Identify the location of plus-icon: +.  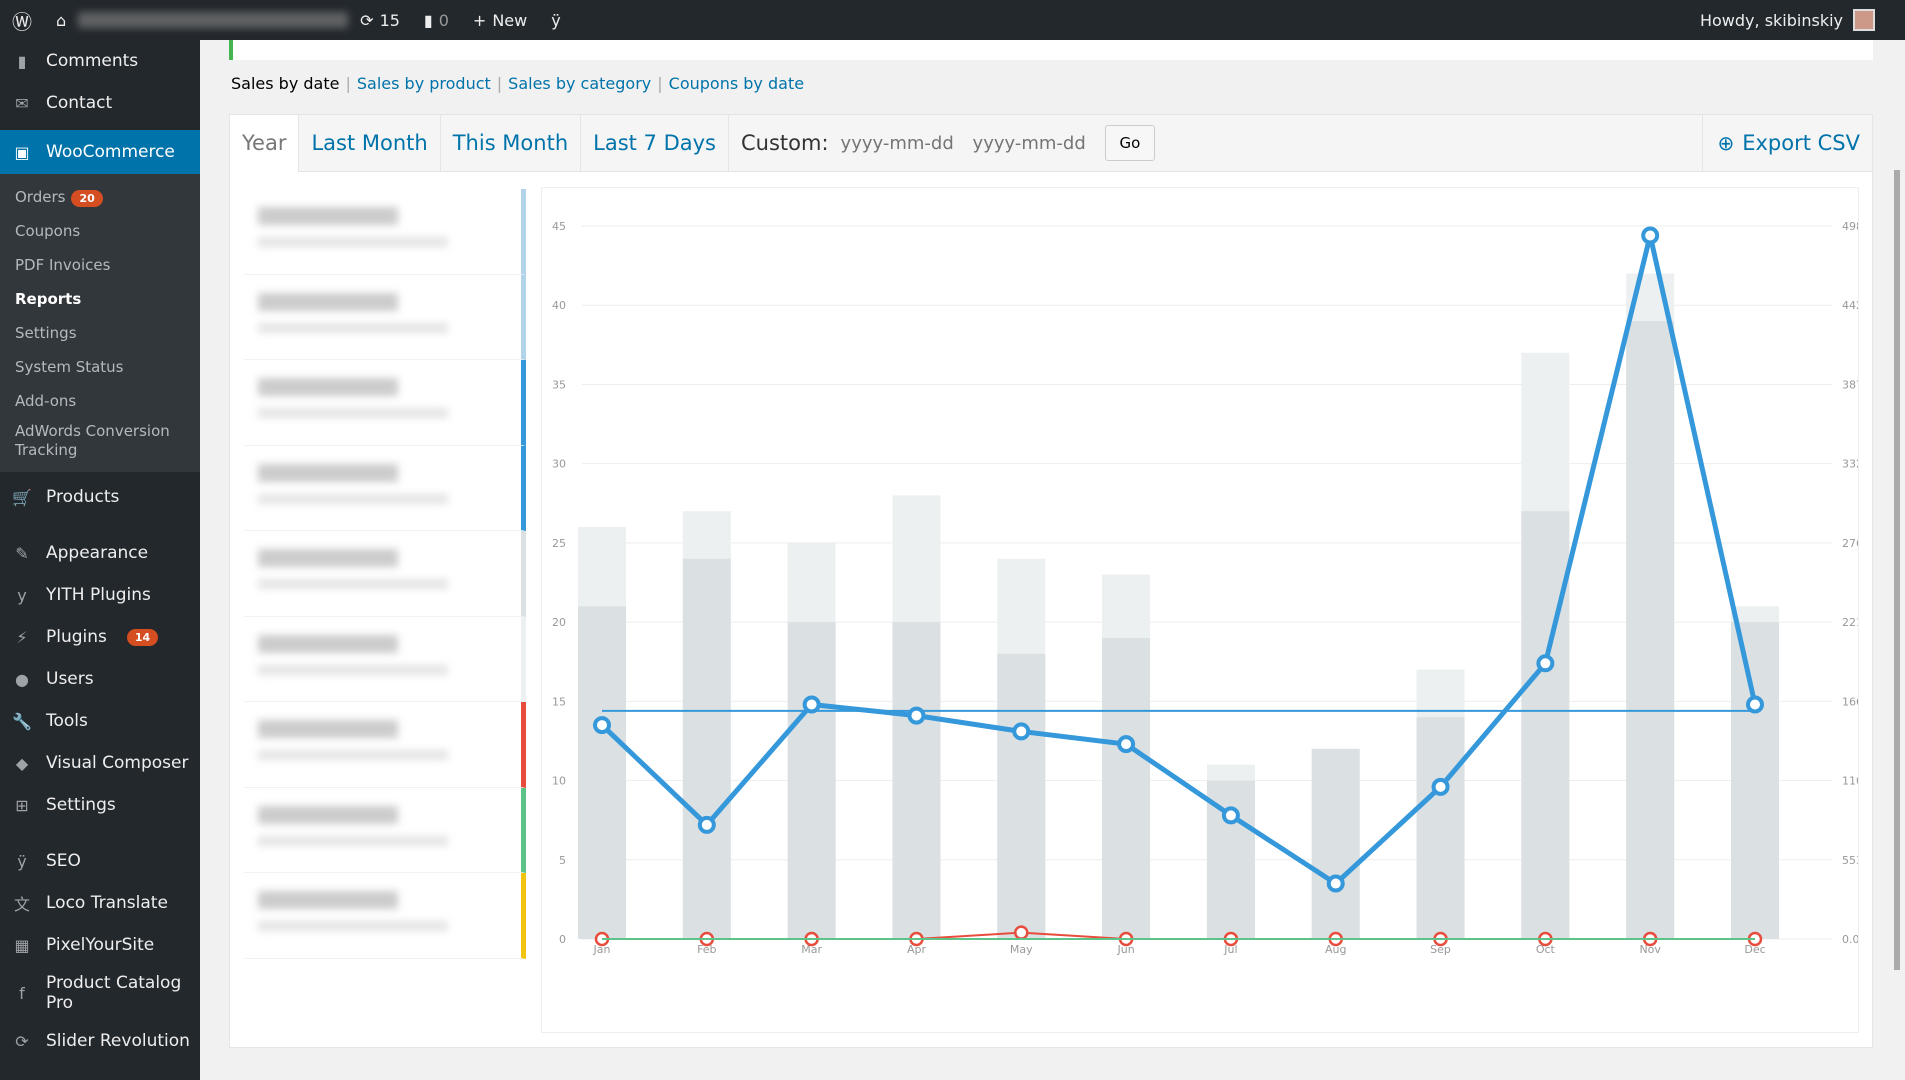
(479, 20).